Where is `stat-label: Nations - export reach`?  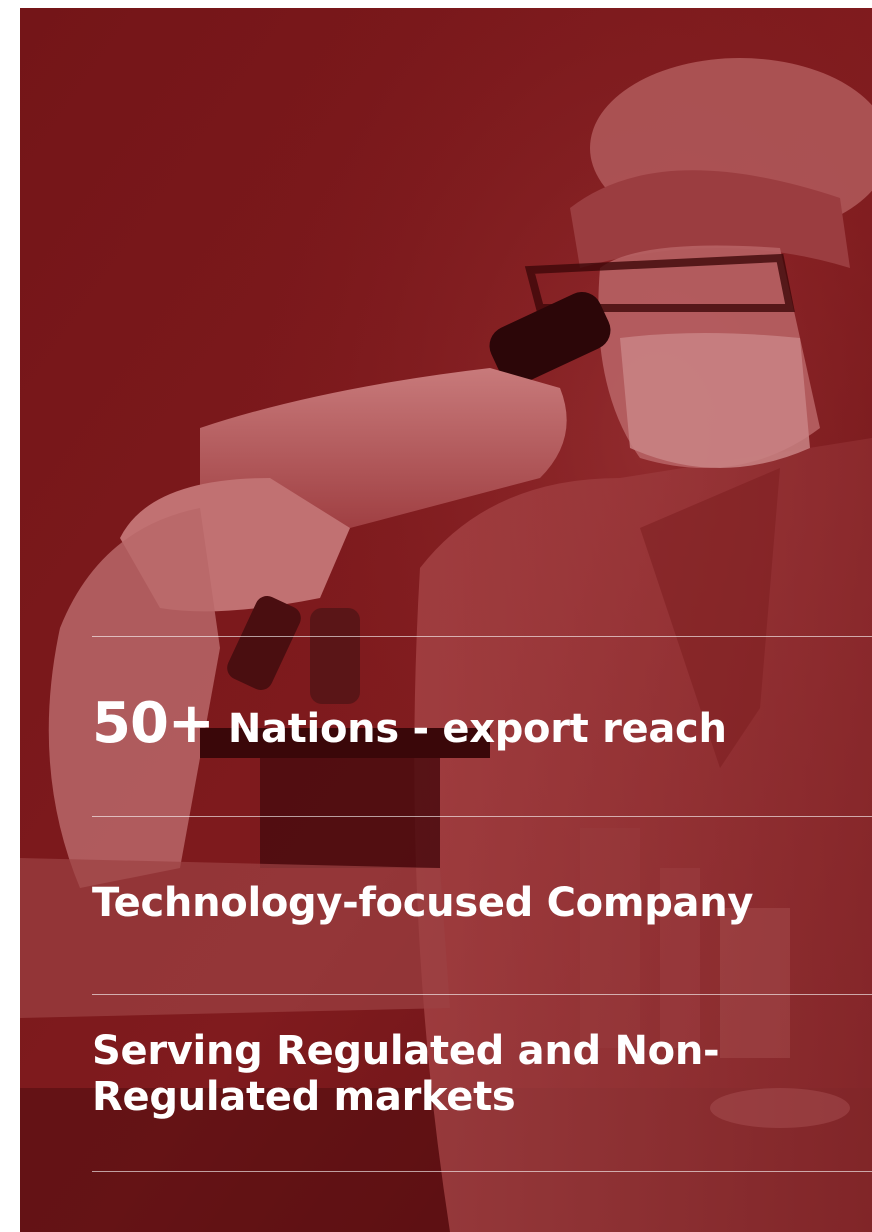
stat-label: Nations - export reach is located at coordinates (477, 729).